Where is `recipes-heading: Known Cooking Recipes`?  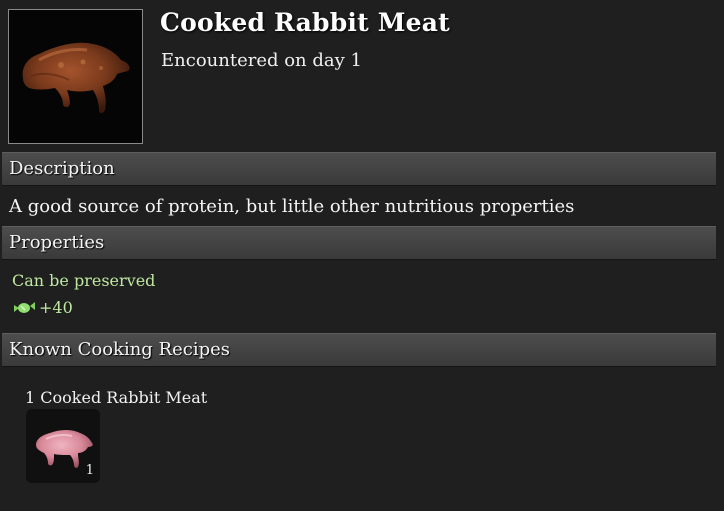
recipes-heading: Known Cooking Recipes is located at coordinates (120, 349).